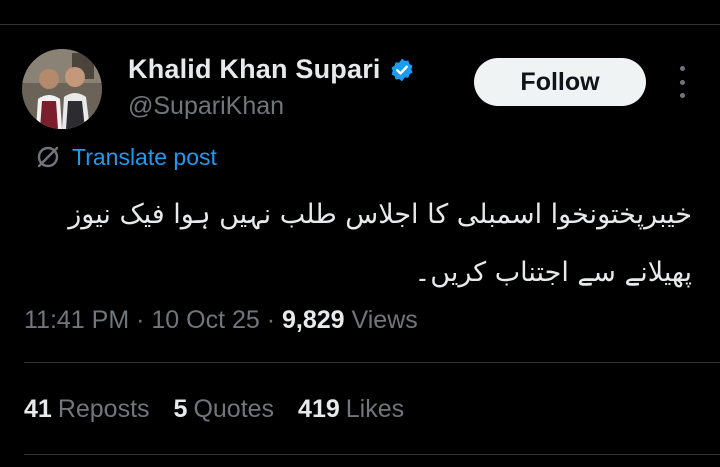 This screenshot has width=720, height=467. I want to click on bottom-divider, so click(372, 454).